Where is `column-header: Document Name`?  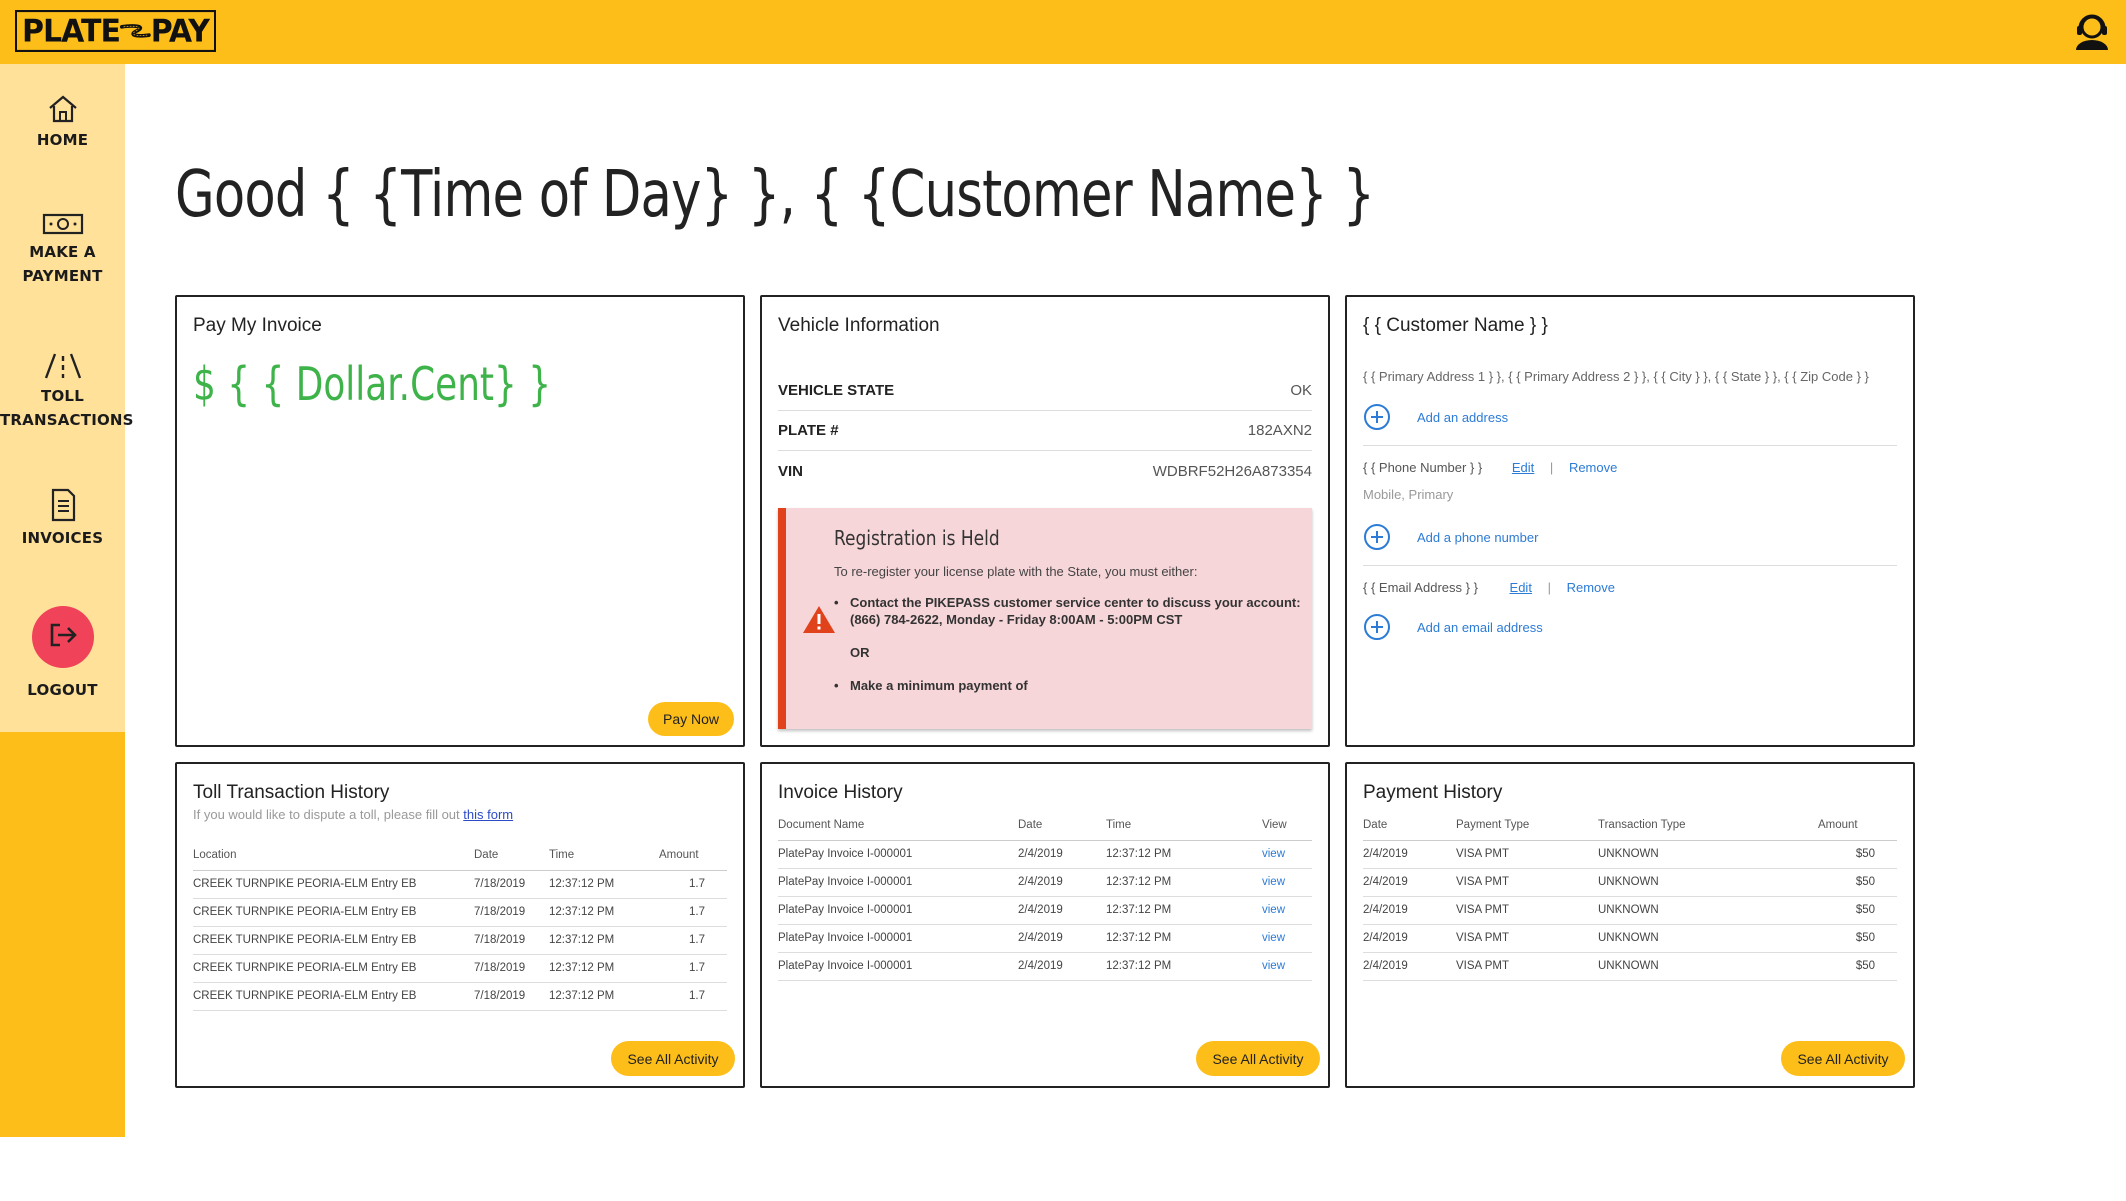 column-header: Document Name is located at coordinates (898, 825).